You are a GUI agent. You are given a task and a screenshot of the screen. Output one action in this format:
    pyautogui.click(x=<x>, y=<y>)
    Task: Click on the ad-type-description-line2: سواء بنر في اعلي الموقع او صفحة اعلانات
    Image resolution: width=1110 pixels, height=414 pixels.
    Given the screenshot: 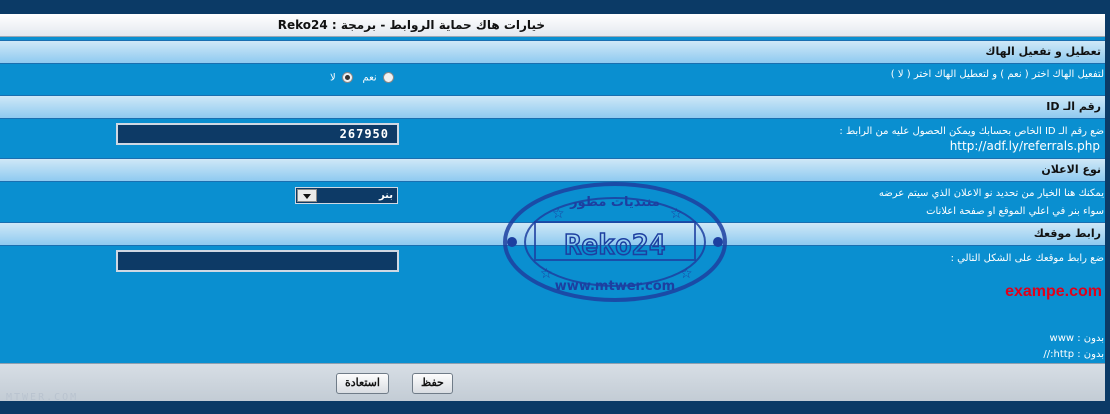 What is the action you would take?
    pyautogui.click(x=1015, y=211)
    